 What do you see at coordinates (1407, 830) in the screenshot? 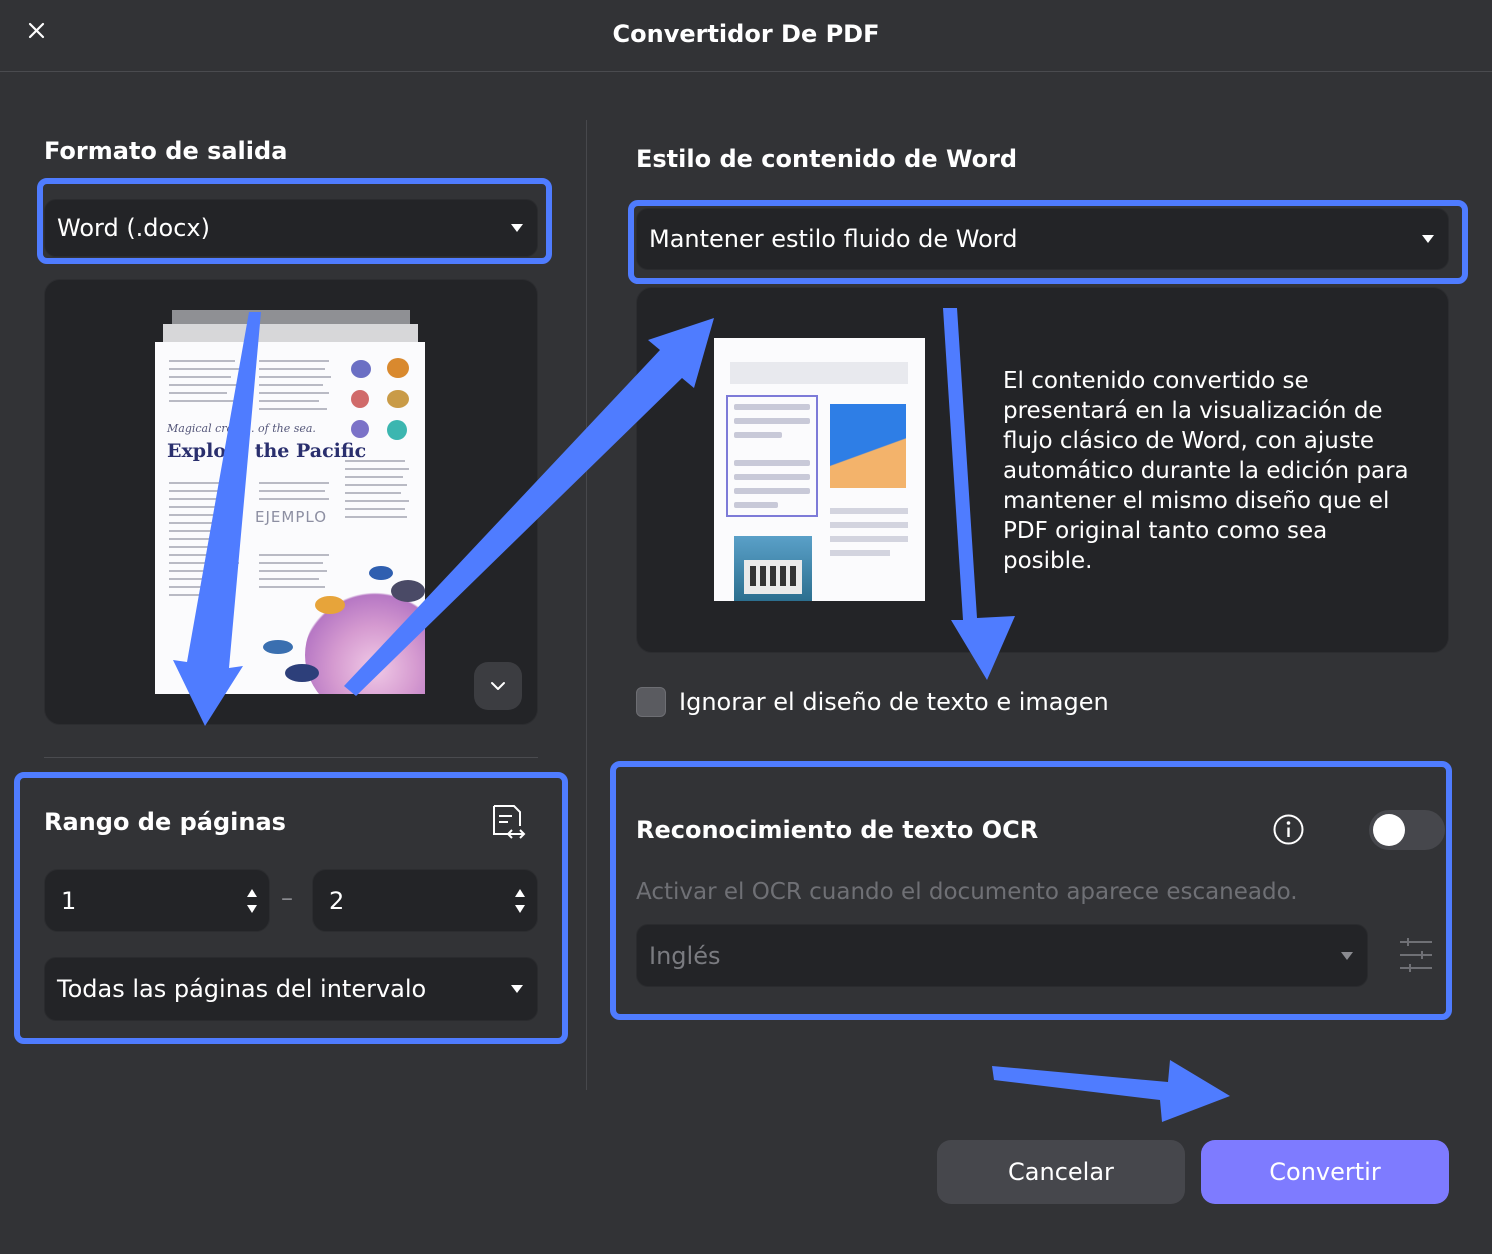
I see `ocr-toggle` at bounding box center [1407, 830].